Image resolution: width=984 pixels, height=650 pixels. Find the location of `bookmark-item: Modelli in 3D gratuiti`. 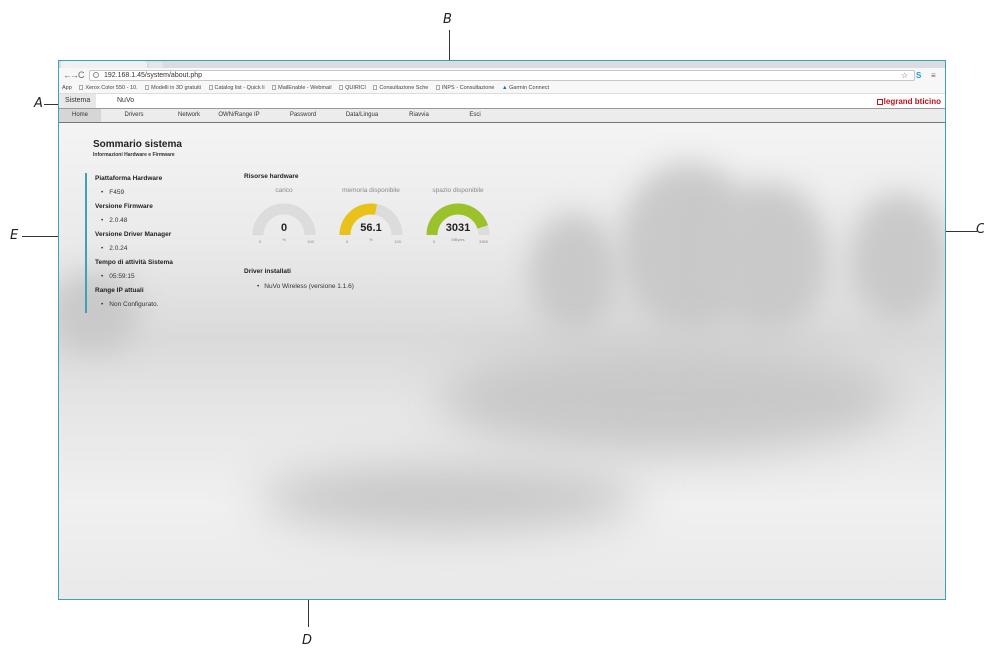

bookmark-item: Modelli in 3D gratuiti is located at coordinates (173, 88).